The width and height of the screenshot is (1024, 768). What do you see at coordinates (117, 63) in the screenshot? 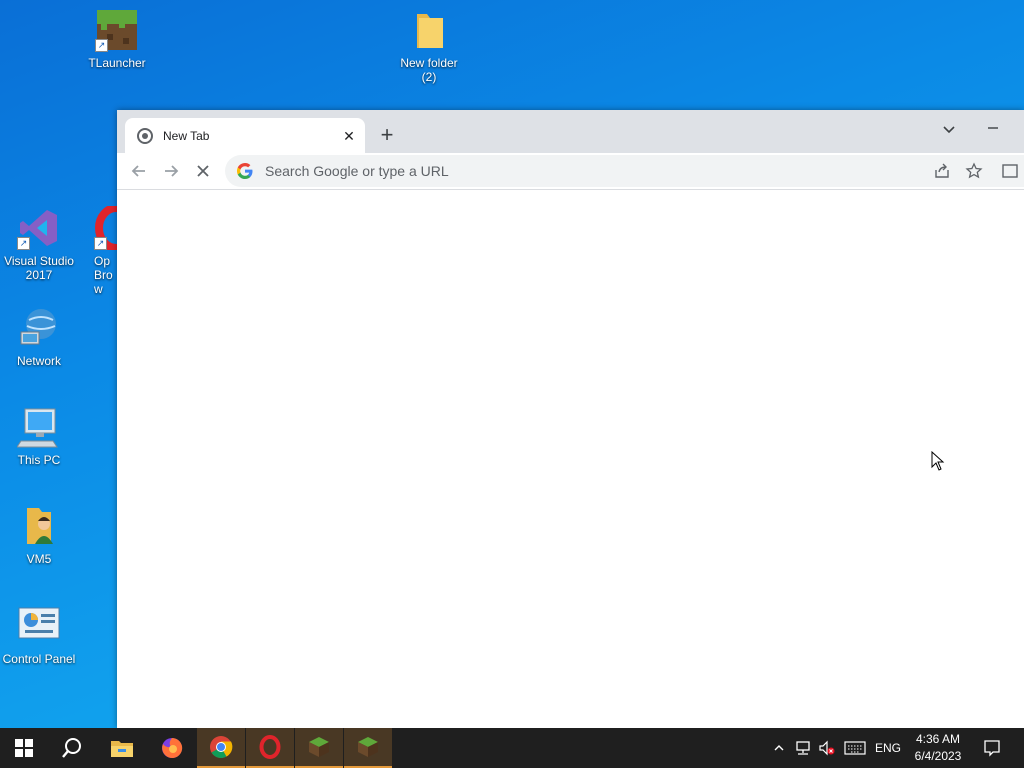
I see `desktop-icon-label: TLauncher` at bounding box center [117, 63].